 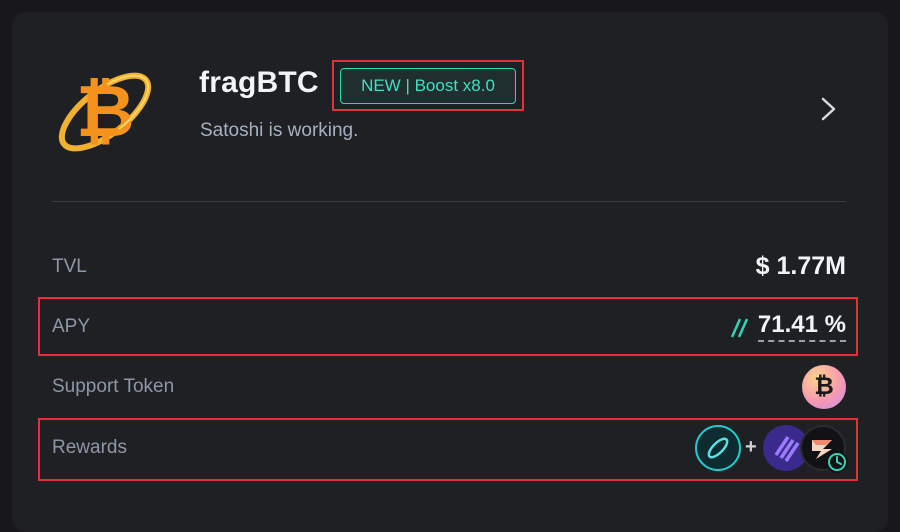 I want to click on link-icon, so click(x=718, y=448).